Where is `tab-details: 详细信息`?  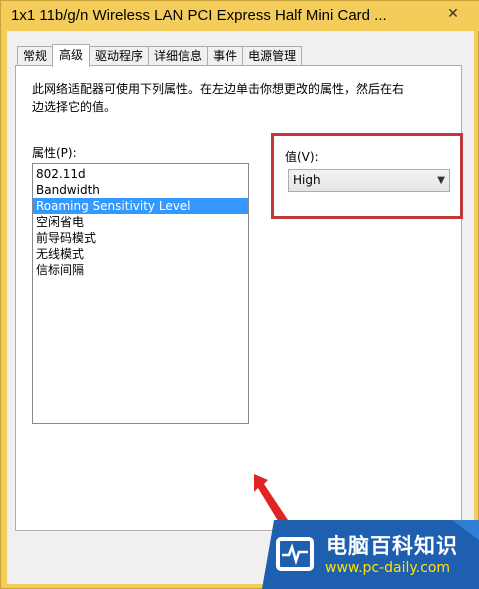
tab-details: 详细信息 is located at coordinates (178, 56).